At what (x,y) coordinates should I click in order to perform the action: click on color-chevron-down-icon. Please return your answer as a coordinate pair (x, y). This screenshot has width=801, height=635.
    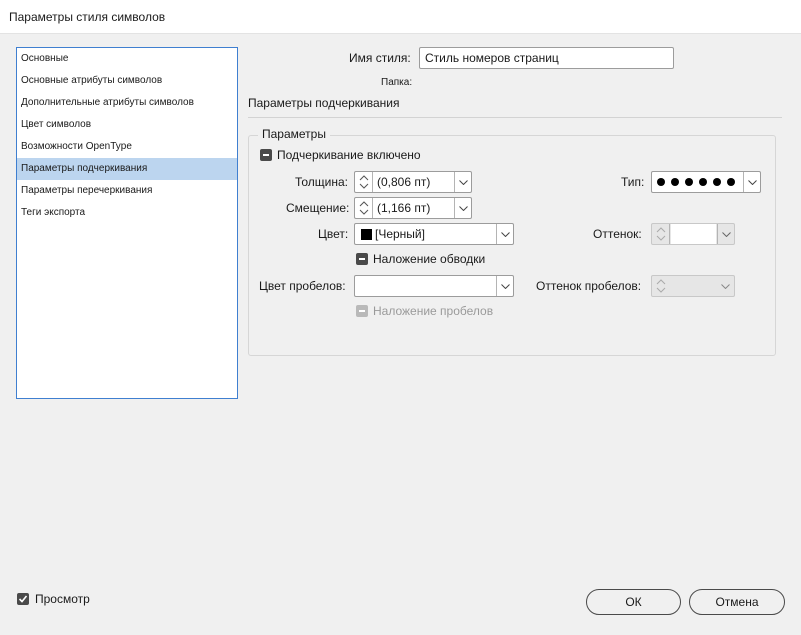
    Looking at the image, I should click on (504, 234).